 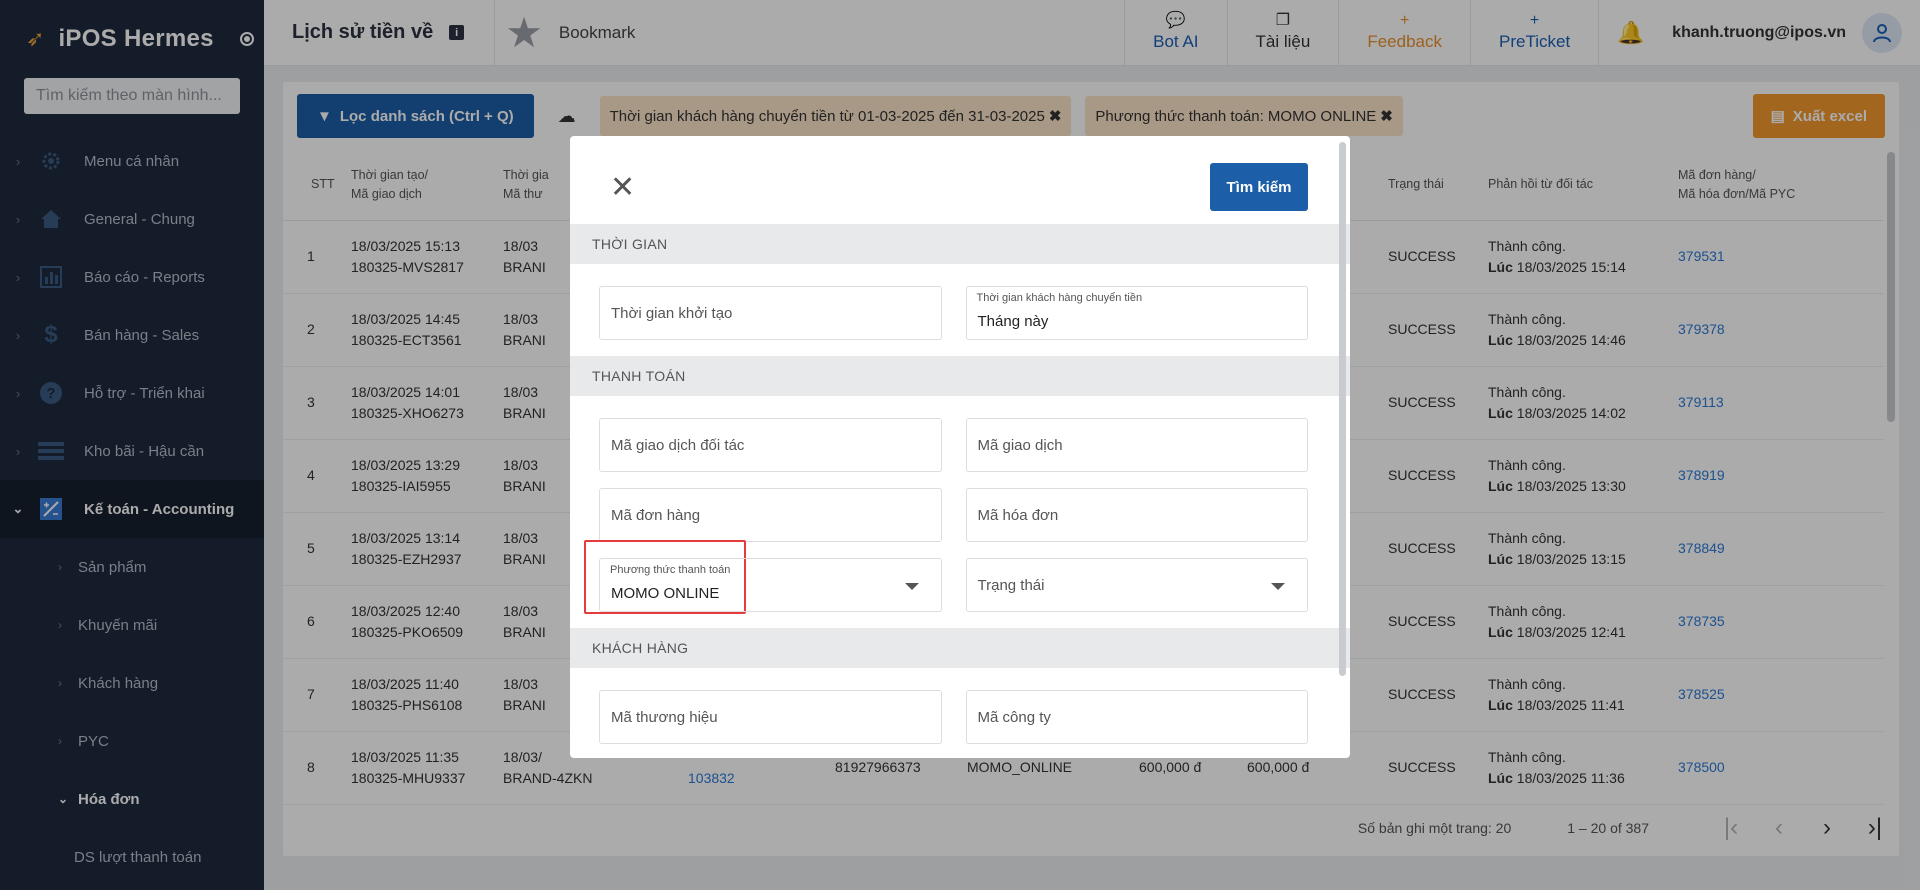 I want to click on close-icon: ✕, so click(x=622, y=188).